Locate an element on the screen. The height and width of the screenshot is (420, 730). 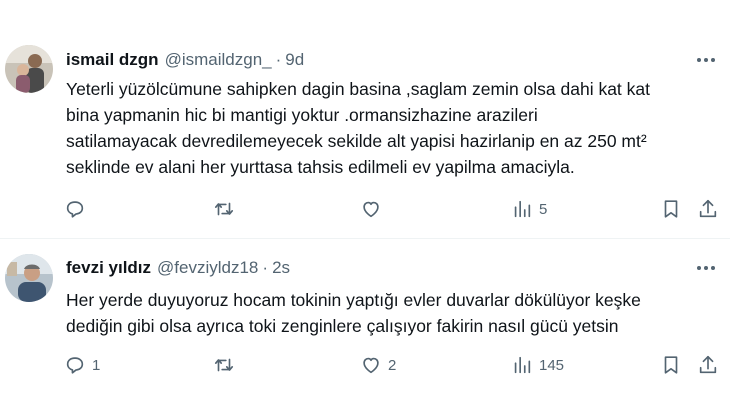
like-count: 2 is located at coordinates (392, 365).